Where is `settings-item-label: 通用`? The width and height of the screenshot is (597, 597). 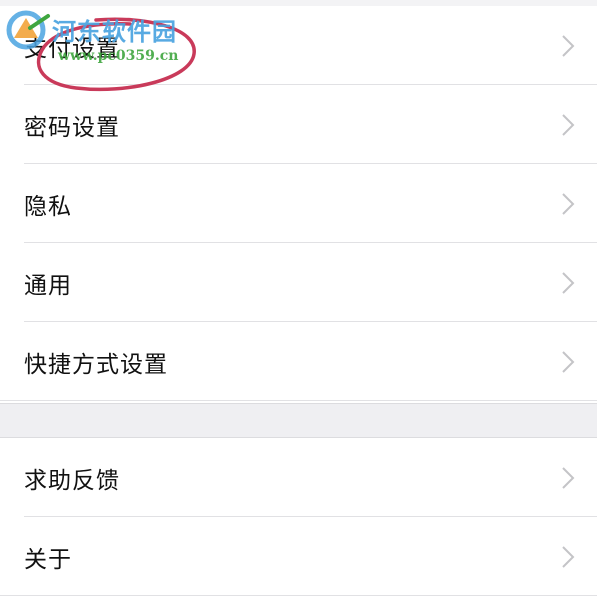
settings-item-label: 通用 is located at coordinates (48, 285).